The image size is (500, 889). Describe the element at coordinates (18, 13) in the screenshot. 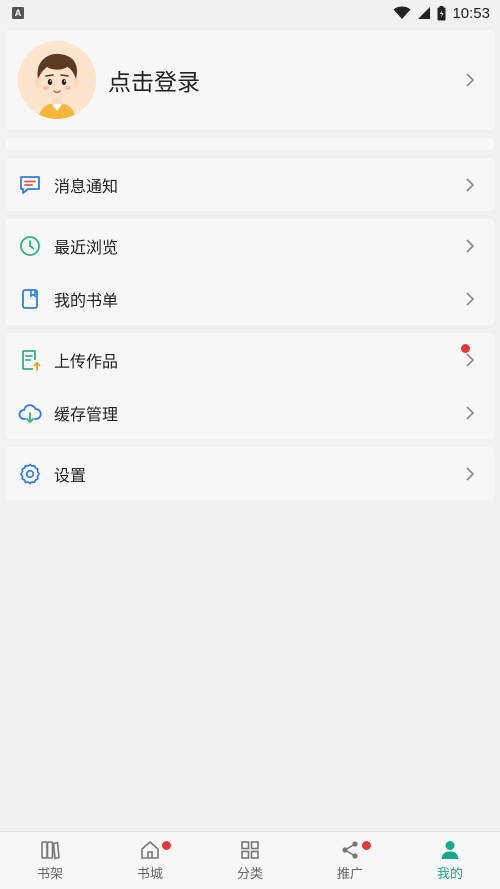

I see `notification-a-icon: A` at that location.